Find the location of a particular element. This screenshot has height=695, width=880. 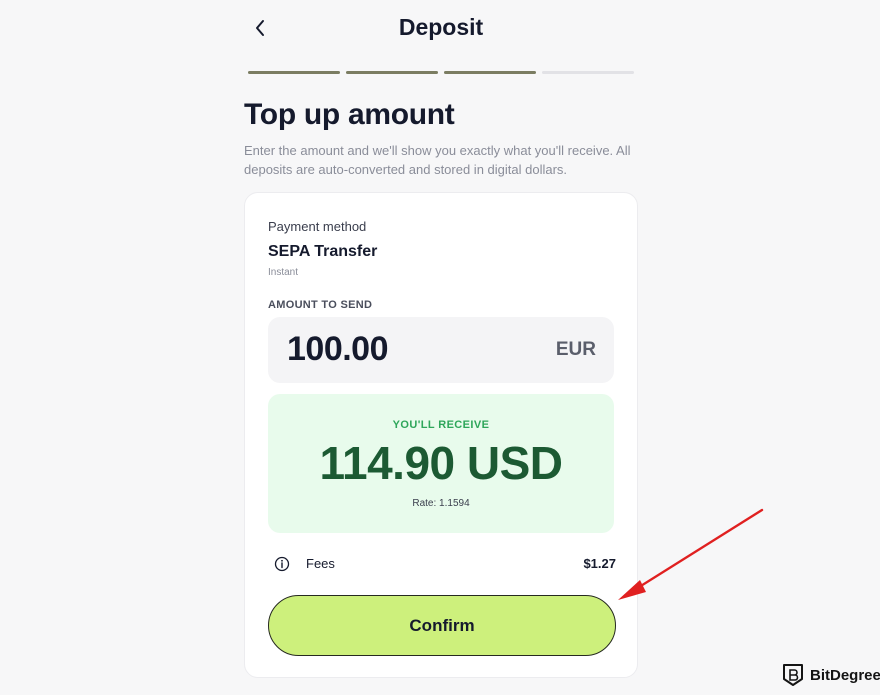

receive-amount: 114.90 USD is located at coordinates (441, 463).